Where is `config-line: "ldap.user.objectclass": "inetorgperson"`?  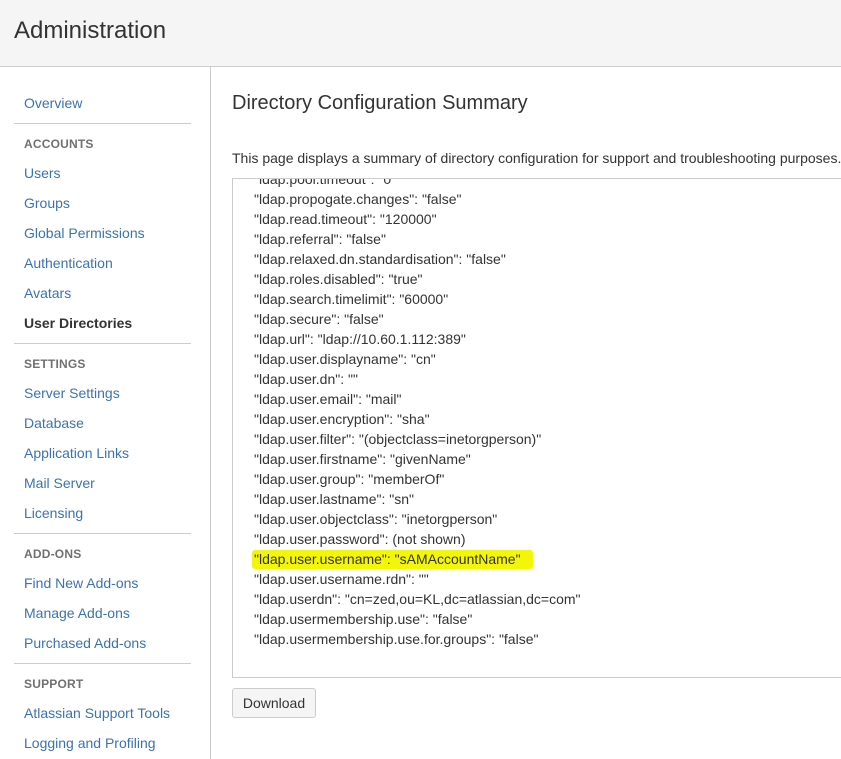 config-line: "ldap.user.objectclass": "inetorgperson" is located at coordinates (417, 519).